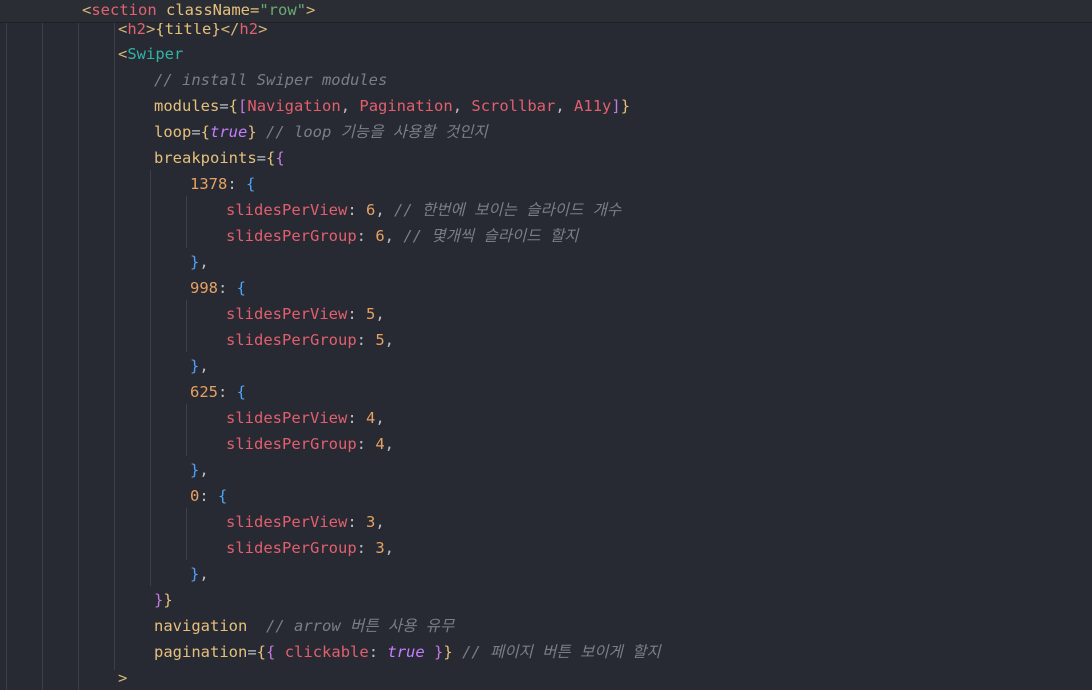  What do you see at coordinates (380, 444) in the screenshot?
I see `number: 4` at bounding box center [380, 444].